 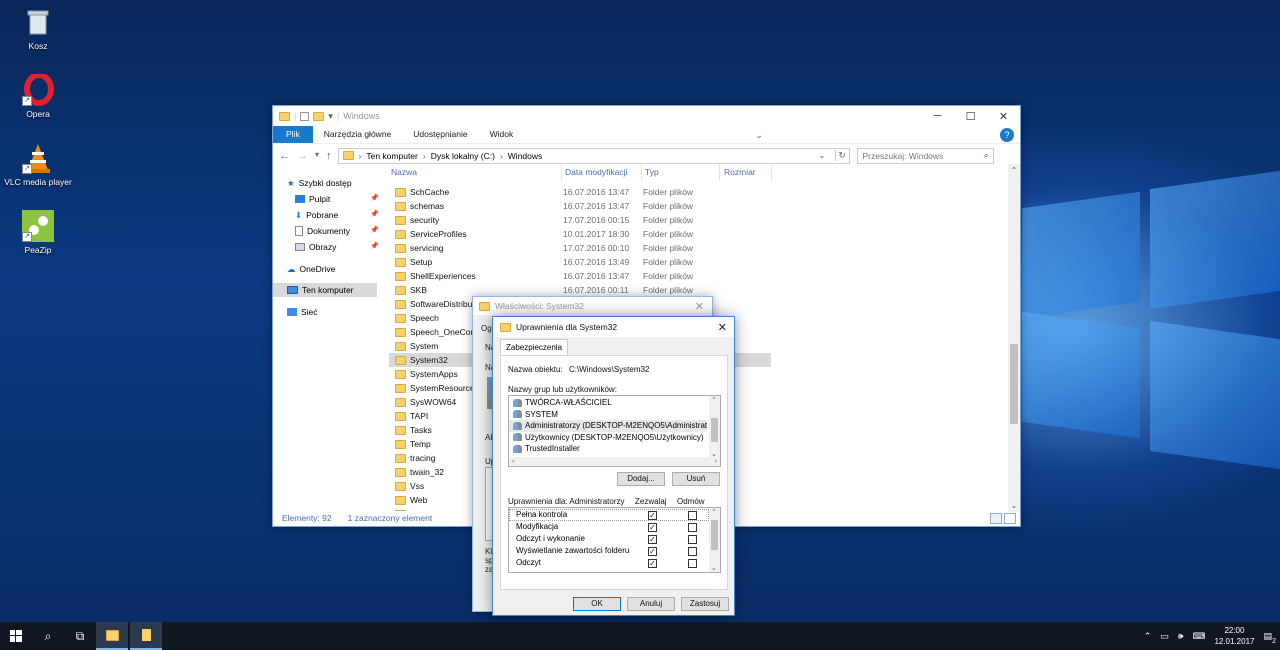 What do you see at coordinates (841, 155) in the screenshot?
I see `refresh-icon: ↻` at bounding box center [841, 155].